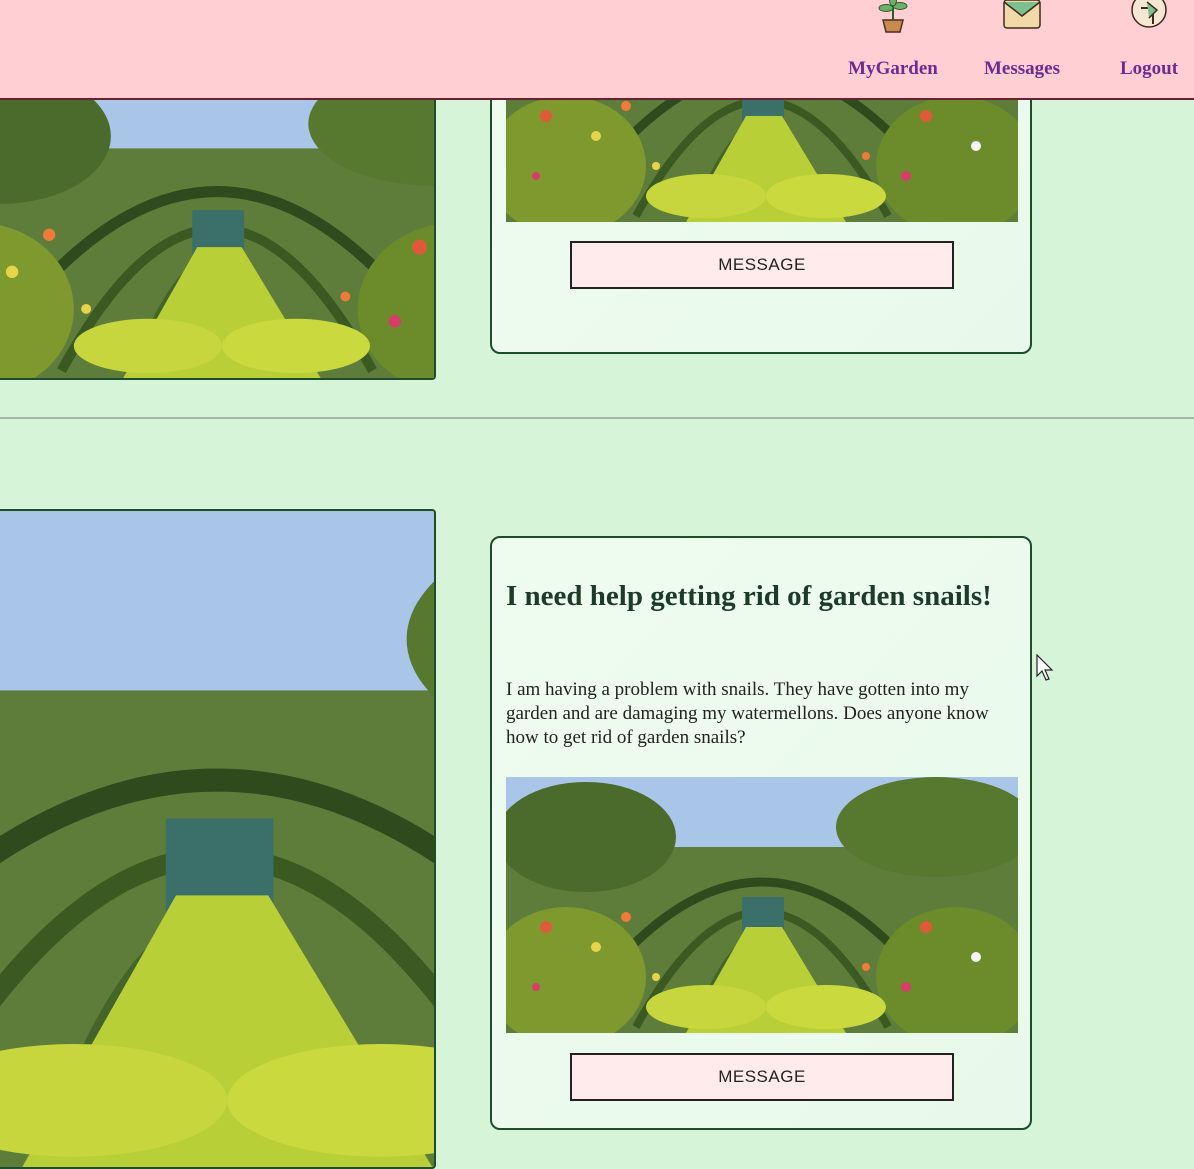  Describe the element at coordinates (1149, 14) in the screenshot. I see `door-exit-icon` at that location.